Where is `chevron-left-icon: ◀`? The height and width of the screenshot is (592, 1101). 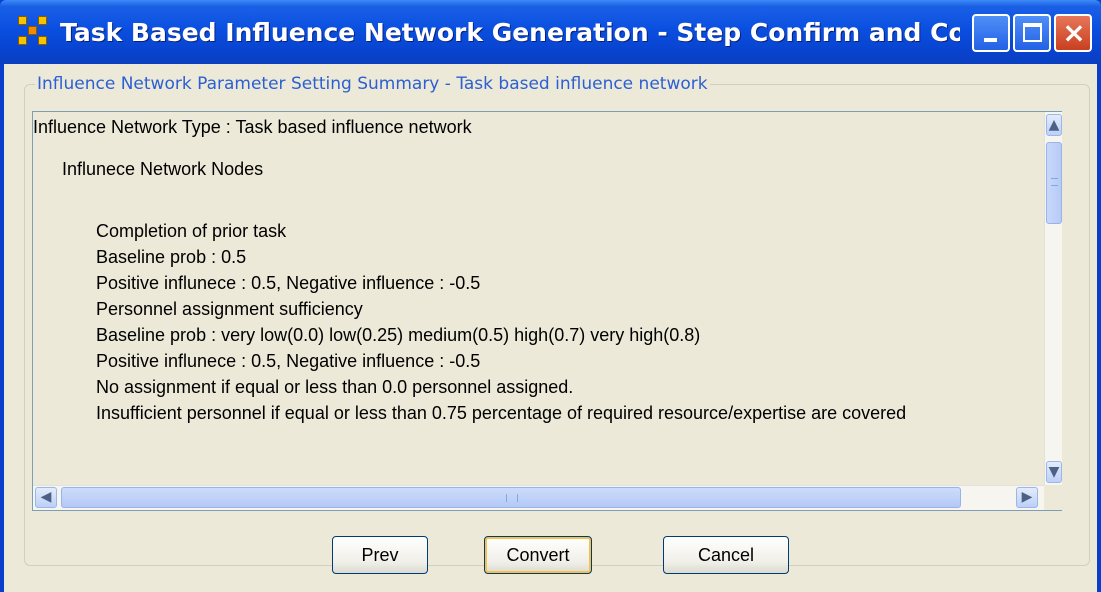
chevron-left-icon: ◀ is located at coordinates (46, 497).